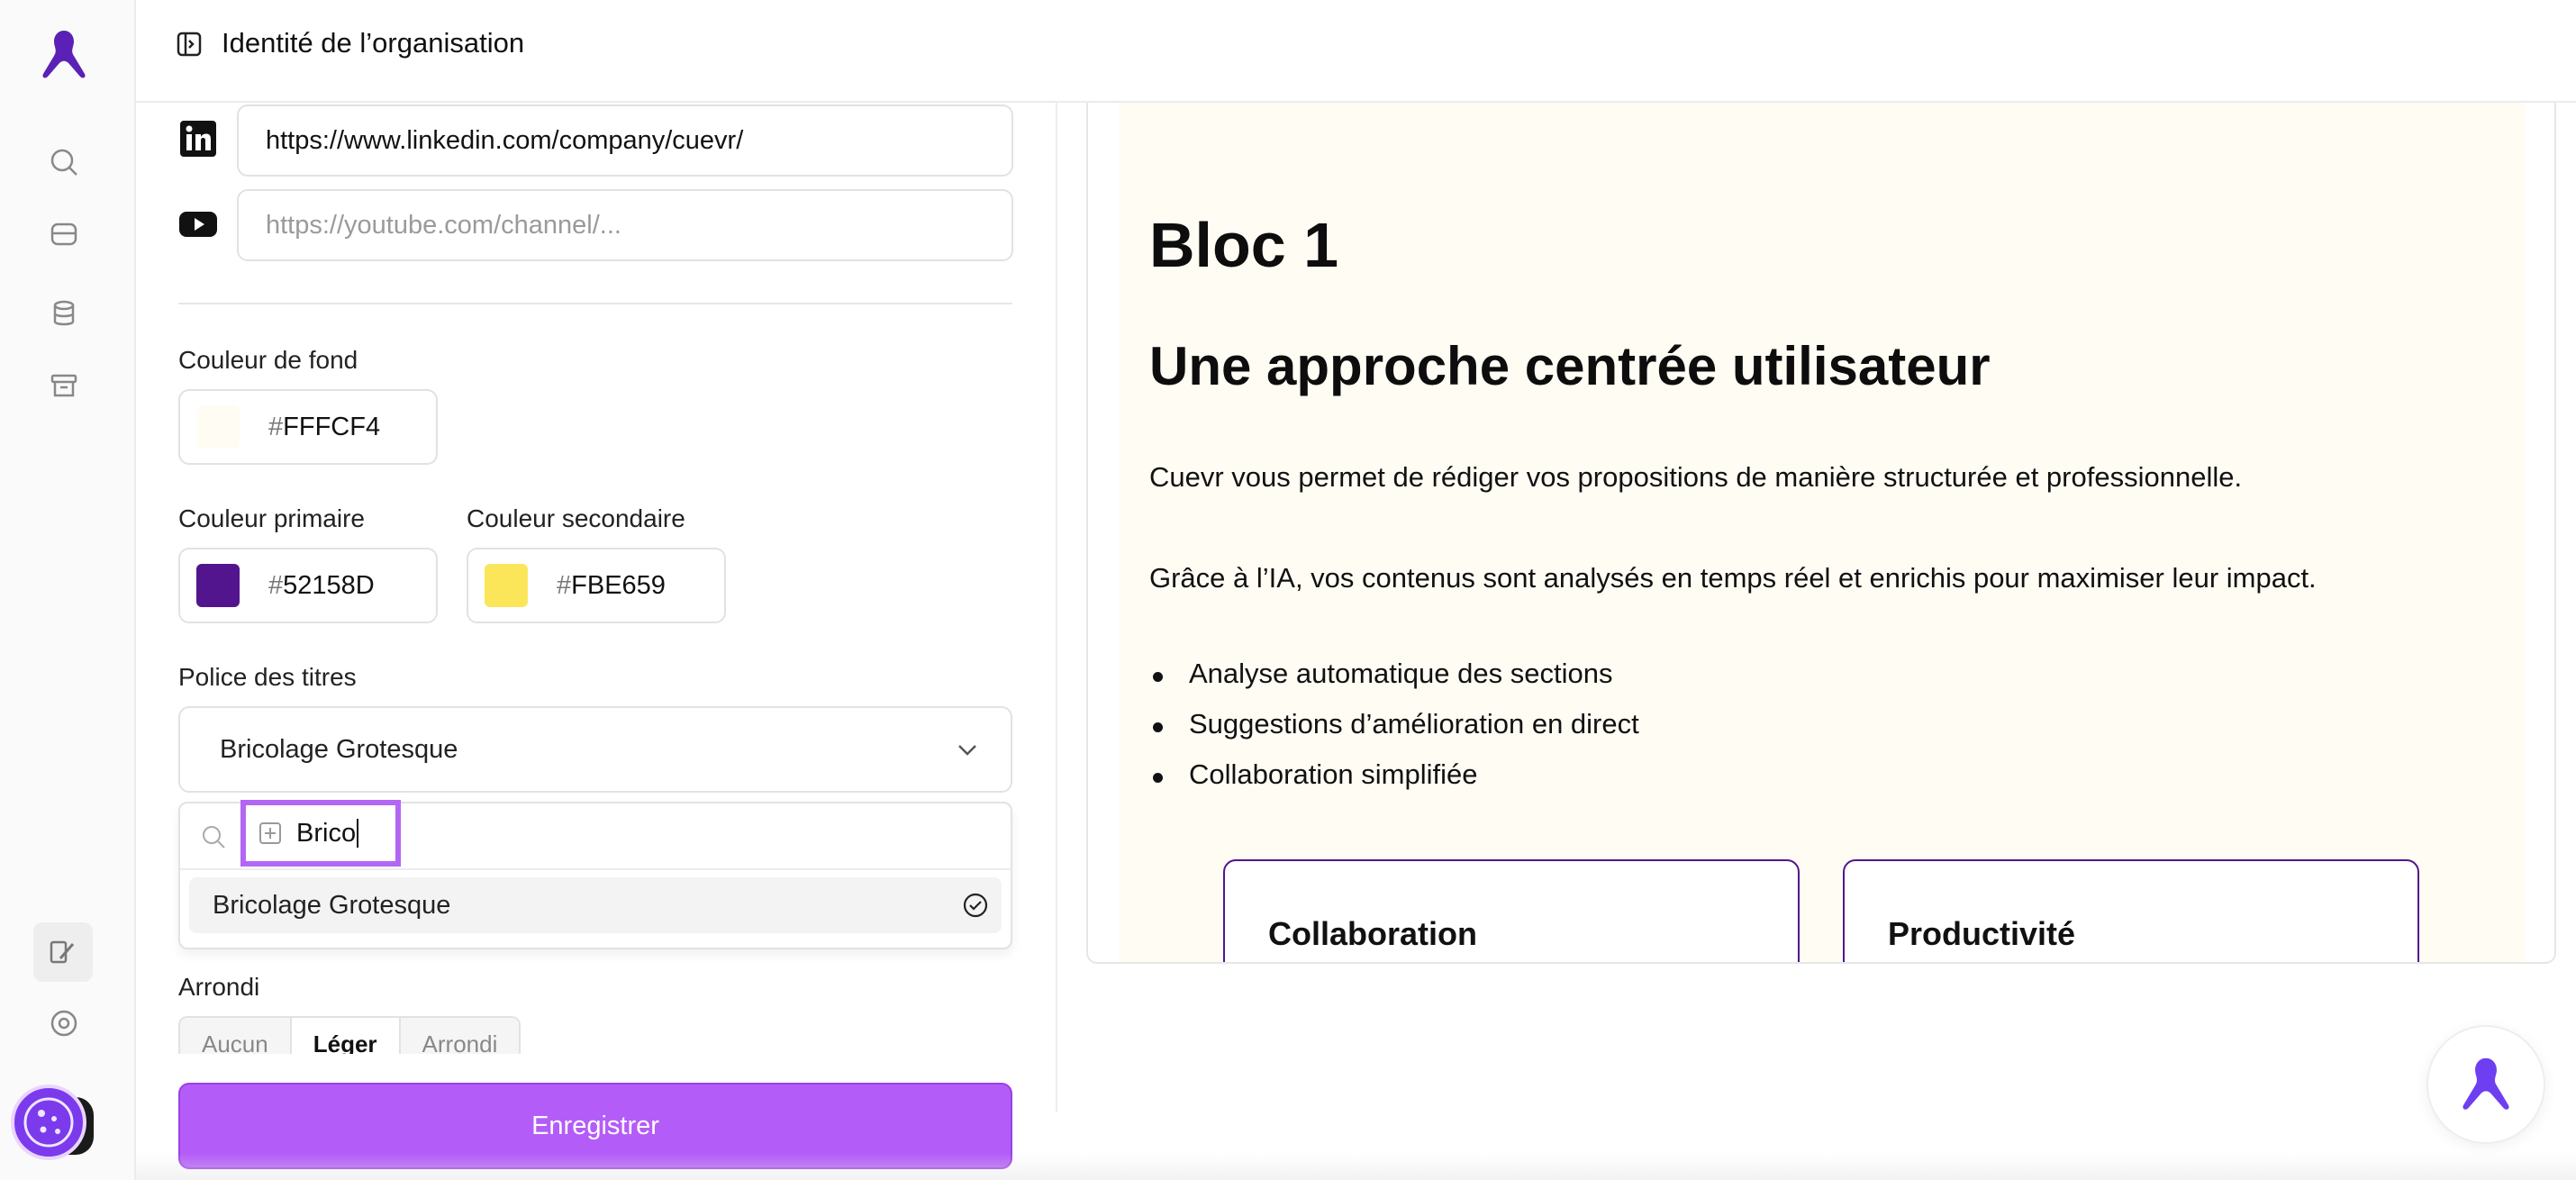 The height and width of the screenshot is (1180, 2576). I want to click on help-circle-icon, so click(64, 1023).